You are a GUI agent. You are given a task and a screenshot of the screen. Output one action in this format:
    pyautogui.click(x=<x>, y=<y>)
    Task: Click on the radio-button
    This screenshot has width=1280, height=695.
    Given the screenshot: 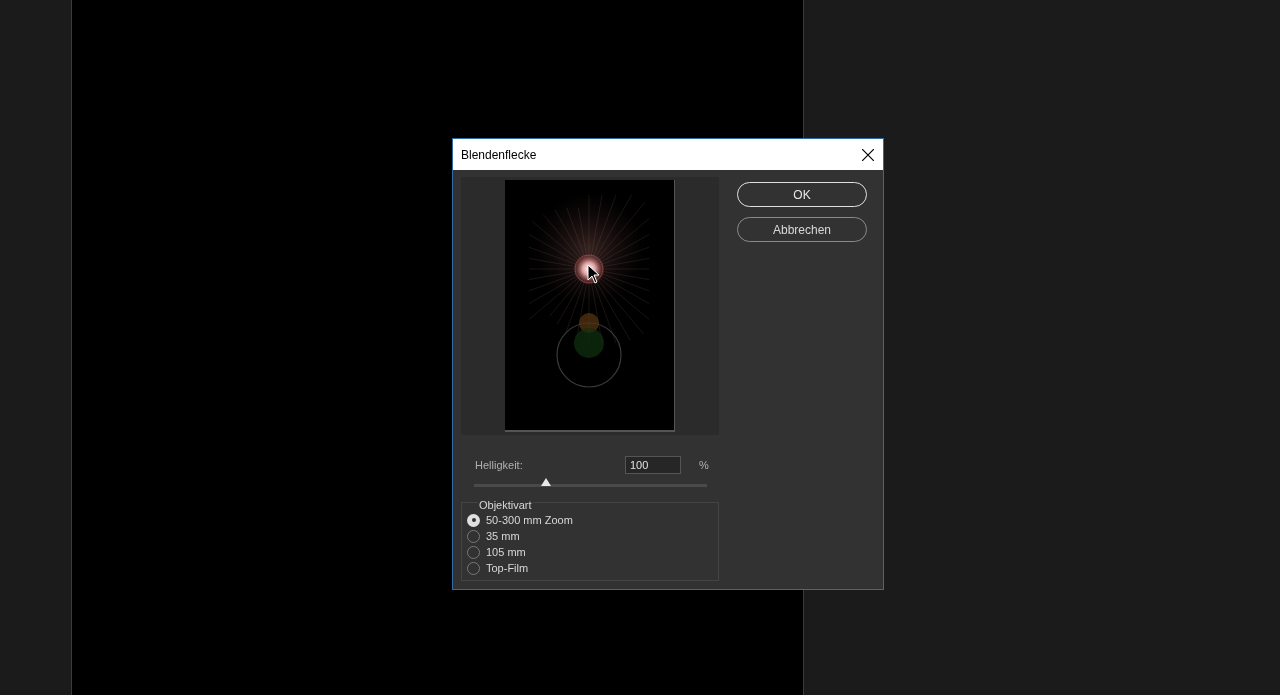 What is the action you would take?
    pyautogui.click(x=473, y=520)
    